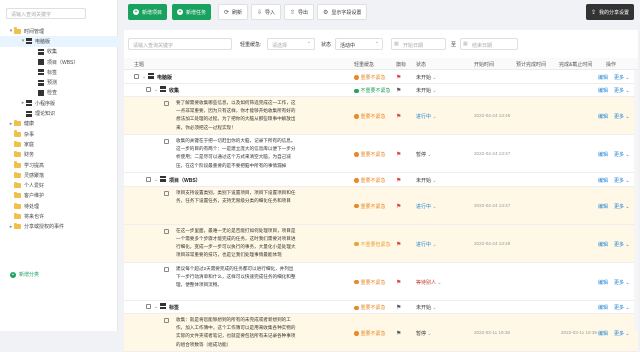 Image resolution: width=640 pixels, height=352 pixels. Describe the element at coordinates (59, 134) in the screenshot. I see `tree-node: 杂事` at that location.